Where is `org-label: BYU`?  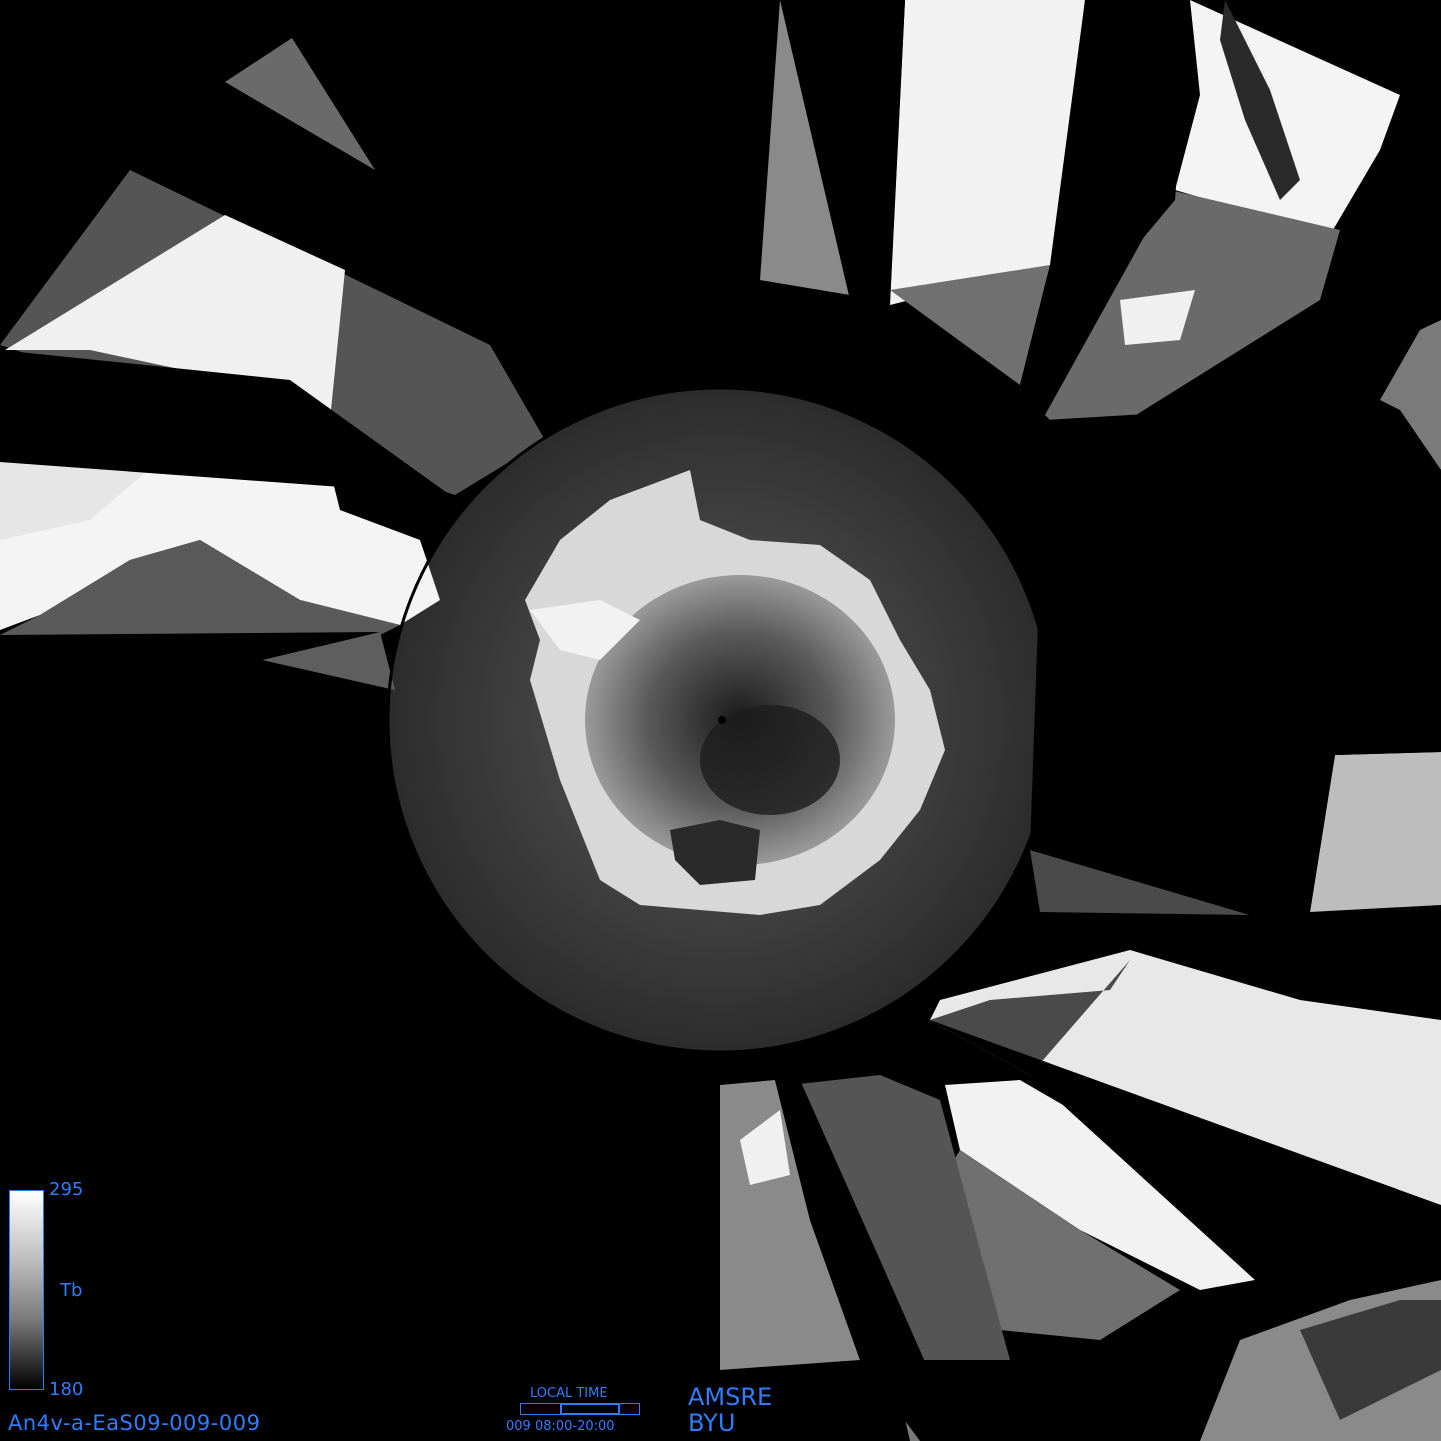 org-label: BYU is located at coordinates (712, 1423).